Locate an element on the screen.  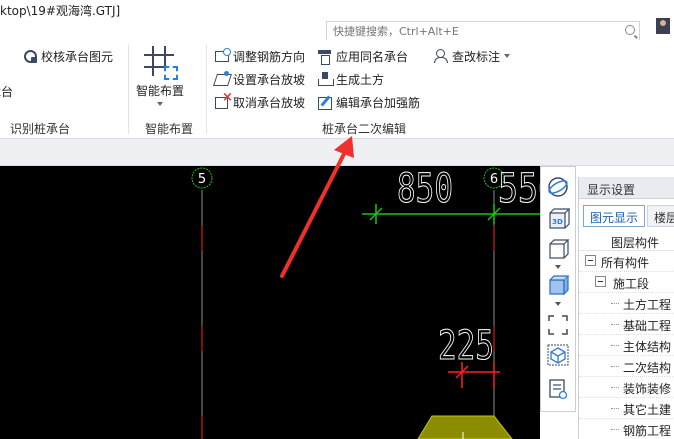
tree-item-rebar-work: 钢筋工程 is located at coordinates (626, 429).